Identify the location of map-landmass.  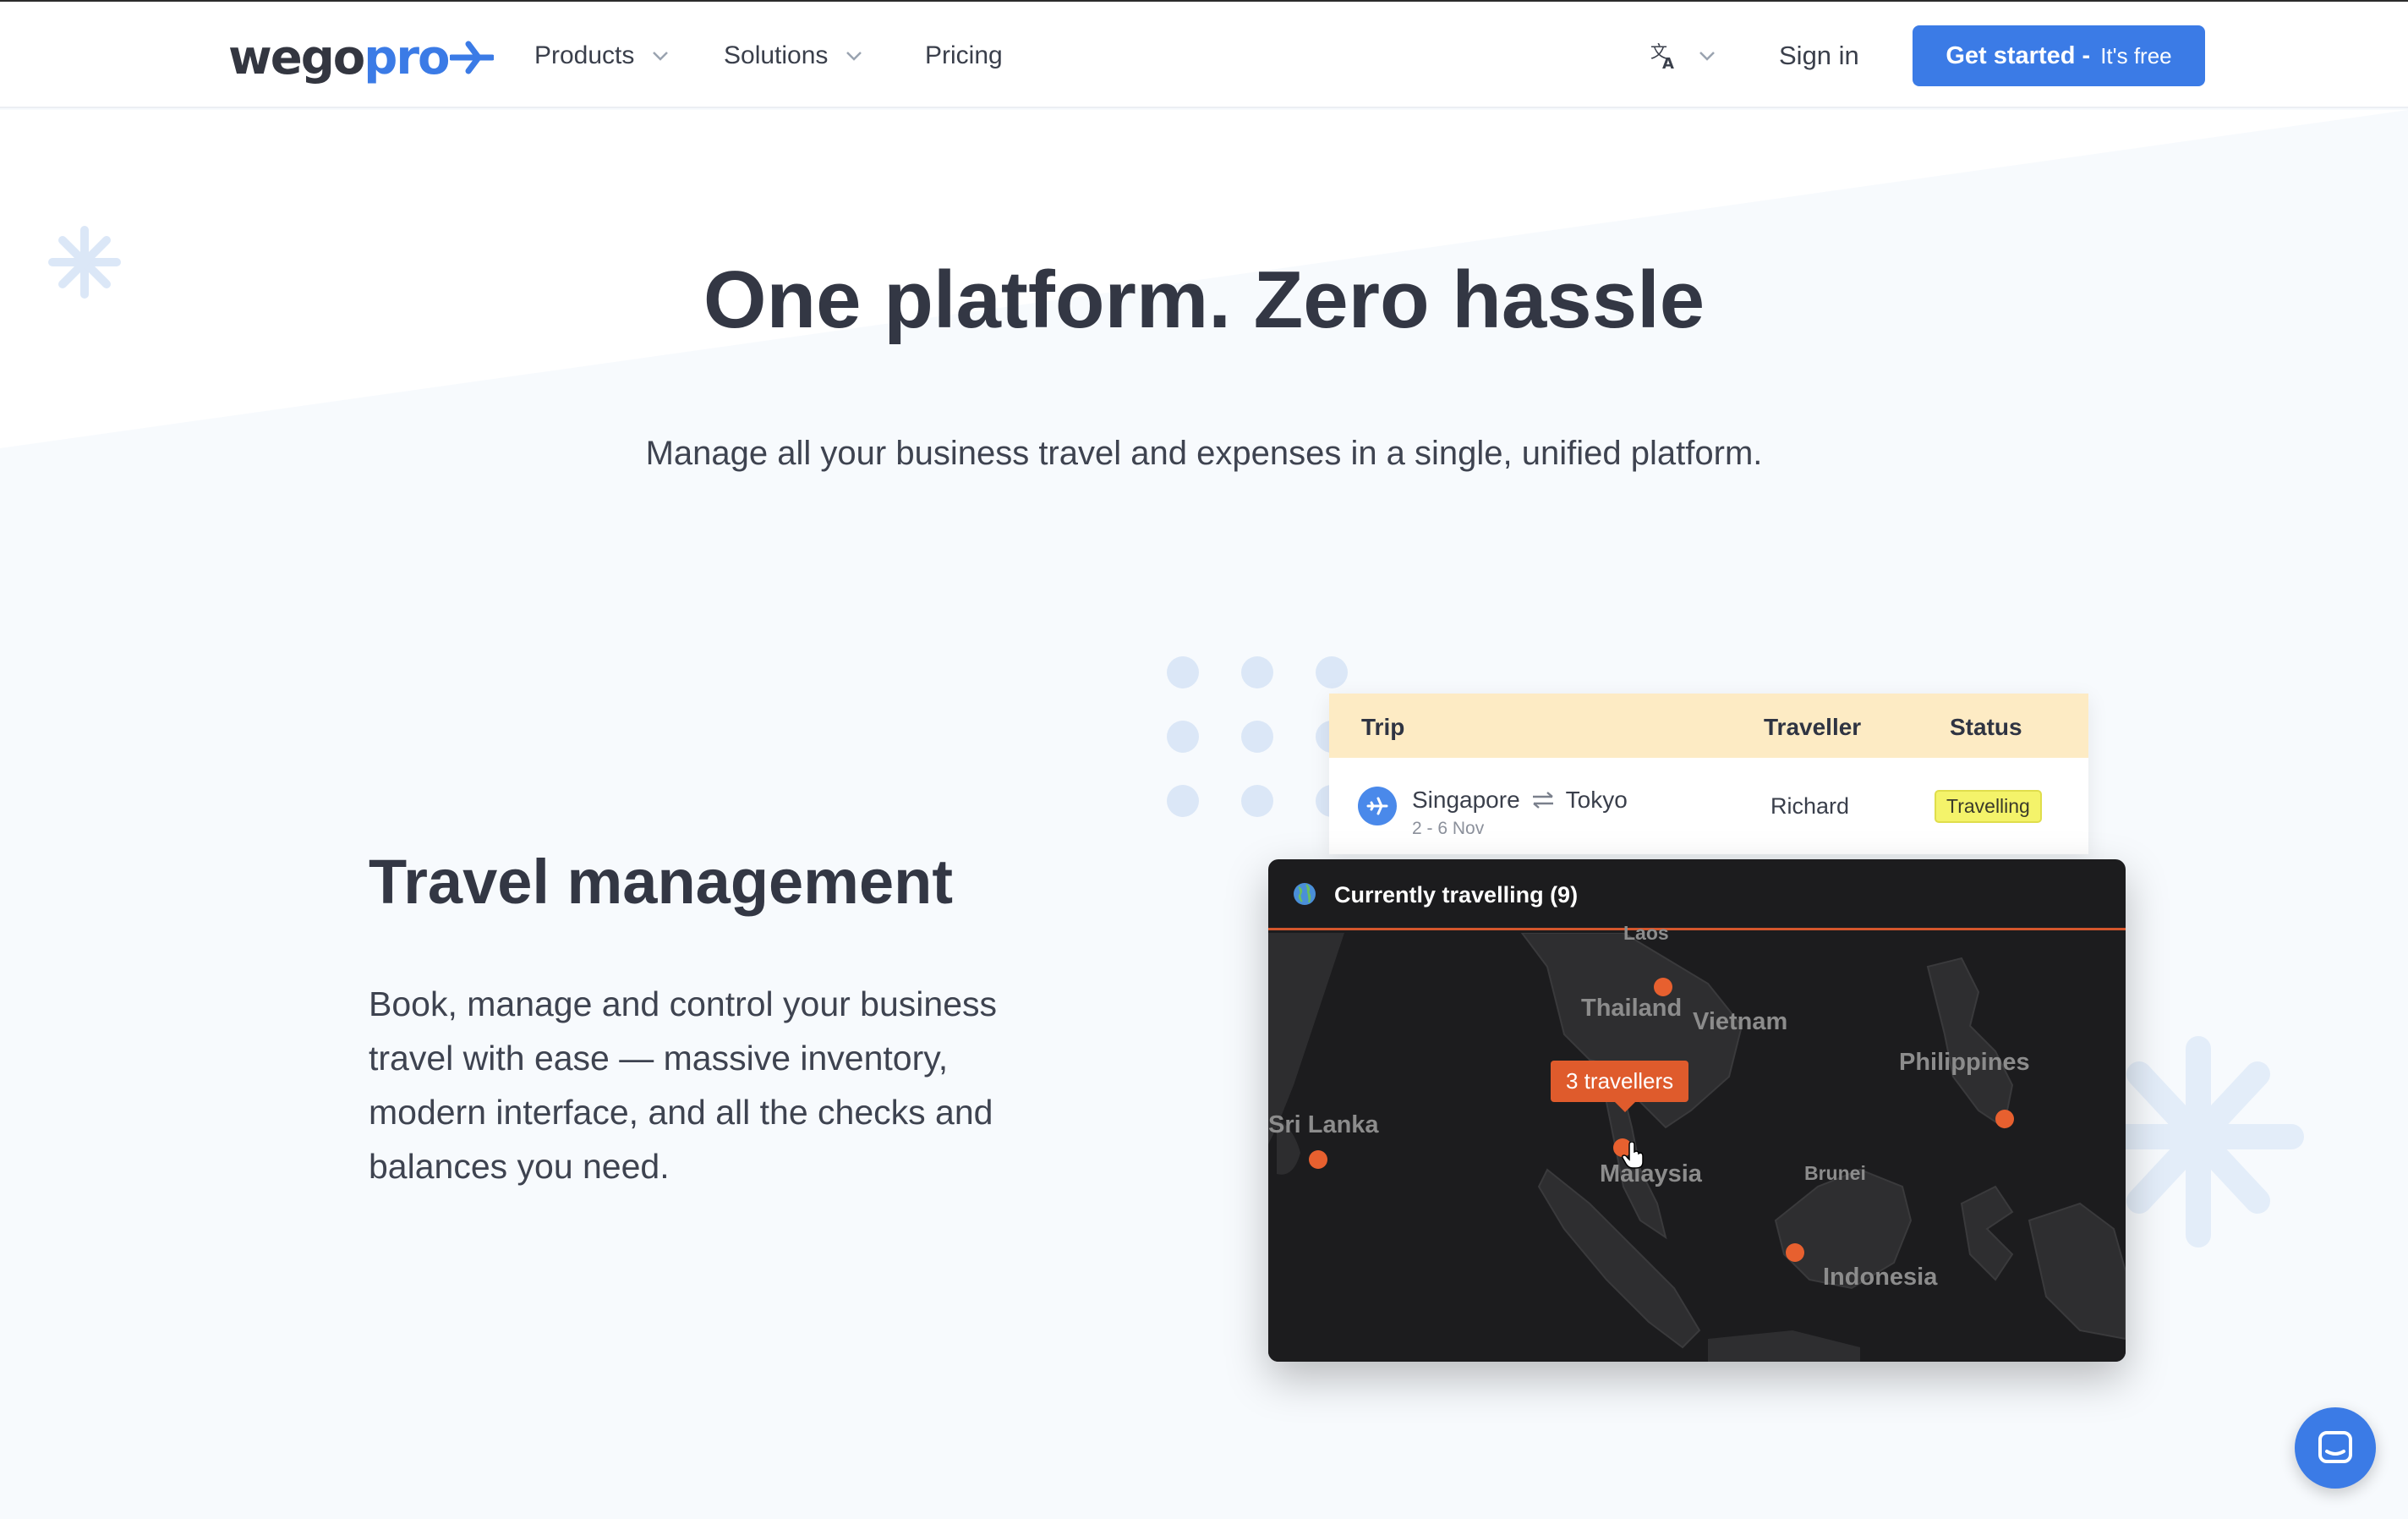
(1697, 1147).